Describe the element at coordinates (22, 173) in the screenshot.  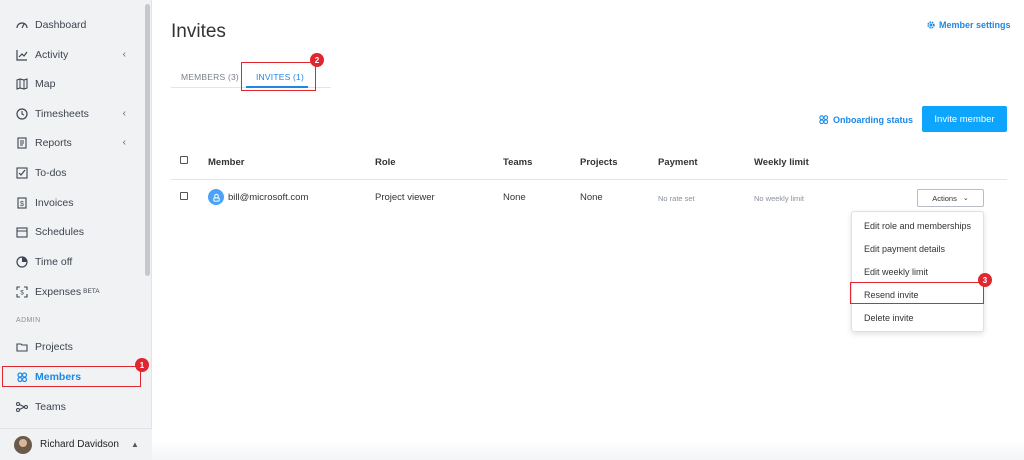
I see `checkbox-icon` at that location.